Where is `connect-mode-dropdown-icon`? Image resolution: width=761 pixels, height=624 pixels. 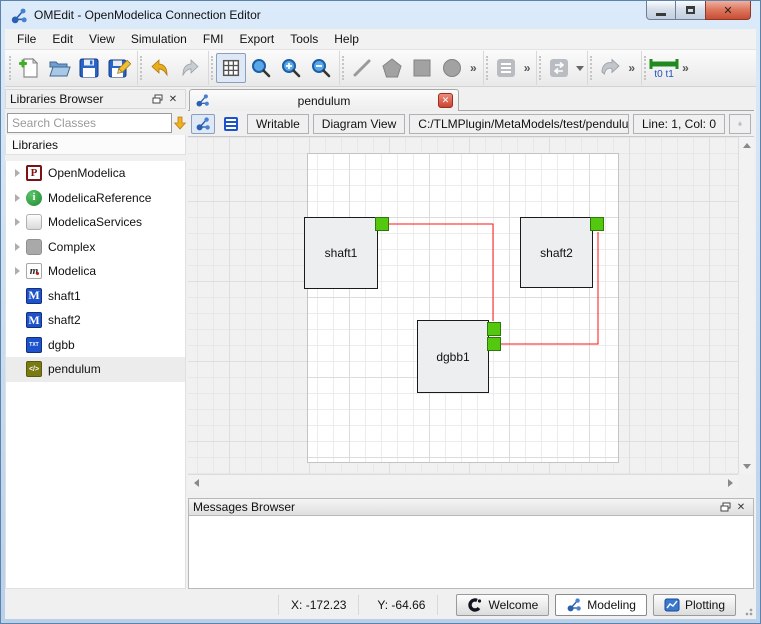 connect-mode-dropdown-icon is located at coordinates (580, 68).